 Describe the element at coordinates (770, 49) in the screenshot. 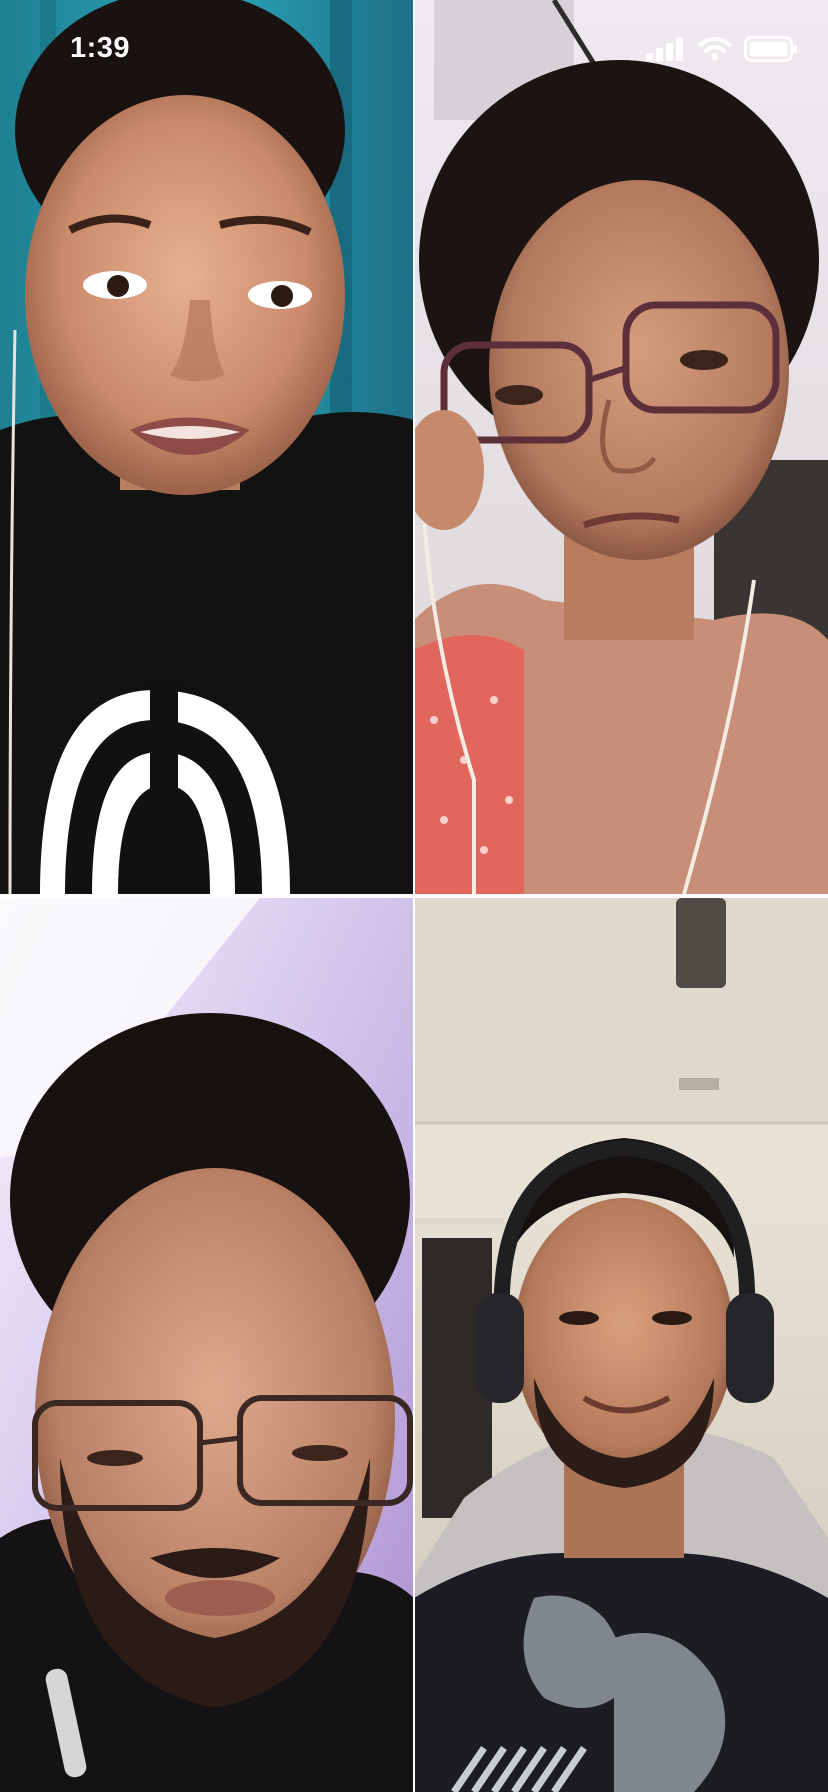

I see `battery-icon` at that location.